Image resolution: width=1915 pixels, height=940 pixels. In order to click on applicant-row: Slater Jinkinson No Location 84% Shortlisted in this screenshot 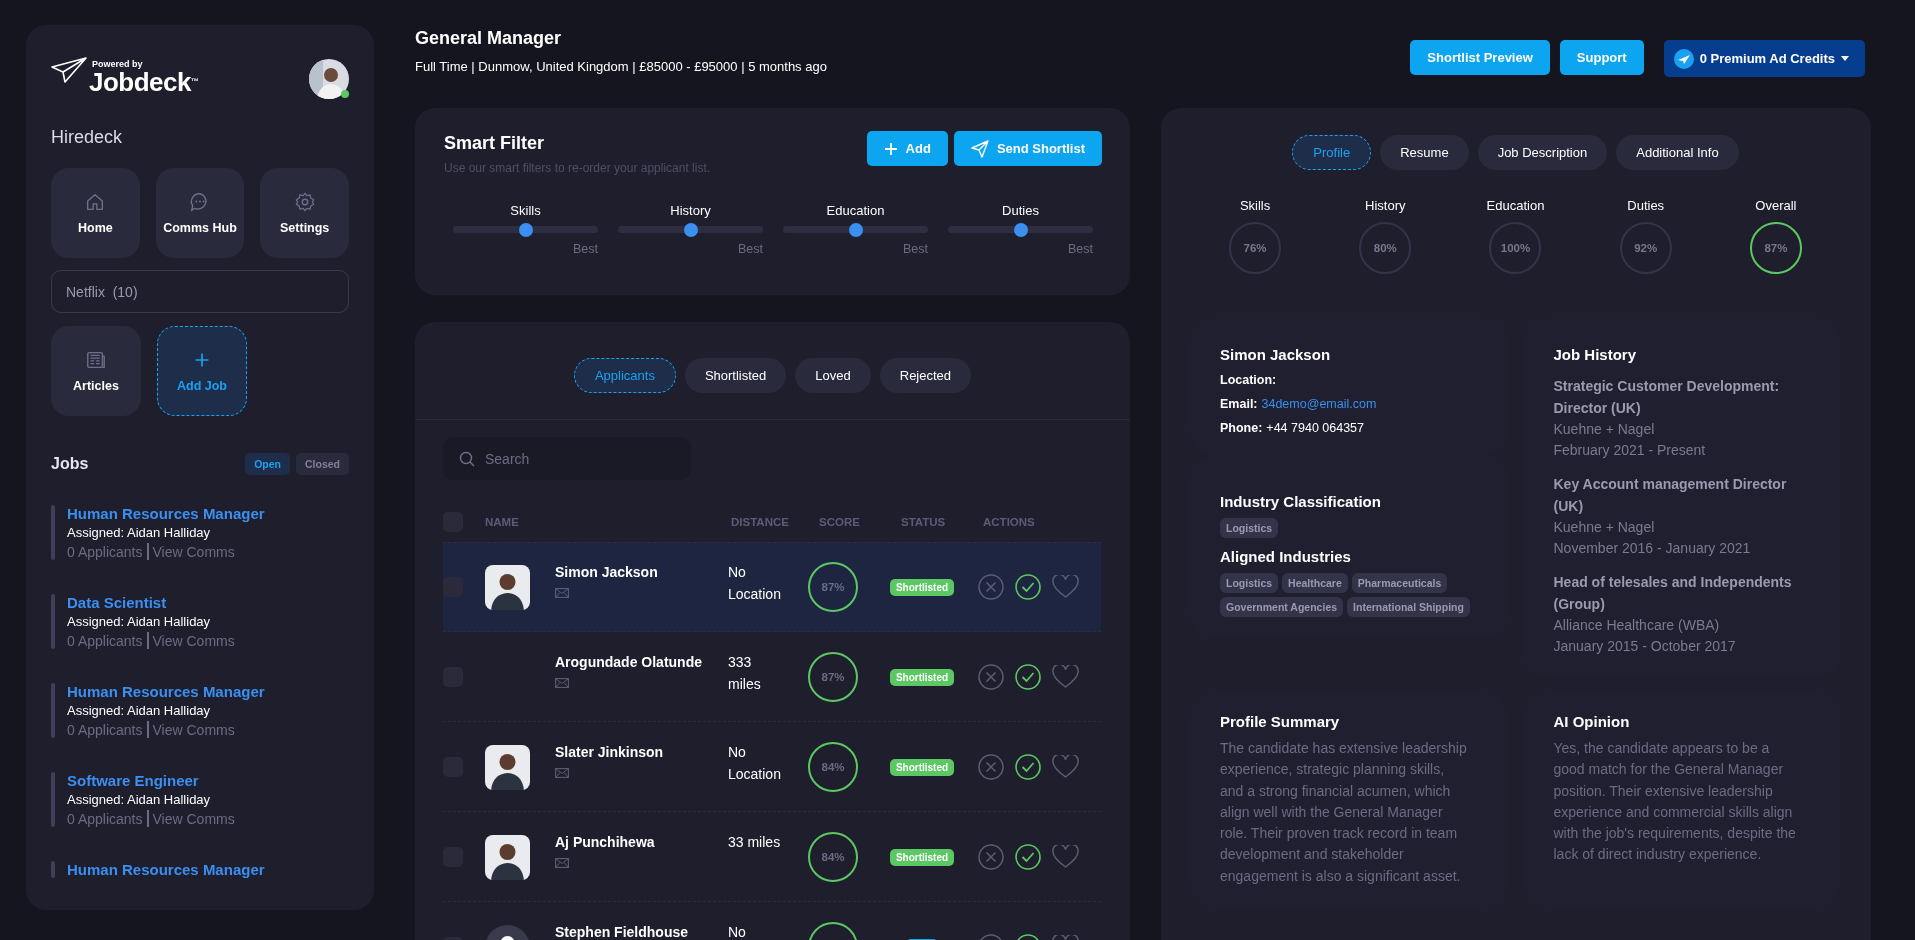, I will do `click(772, 767)`.